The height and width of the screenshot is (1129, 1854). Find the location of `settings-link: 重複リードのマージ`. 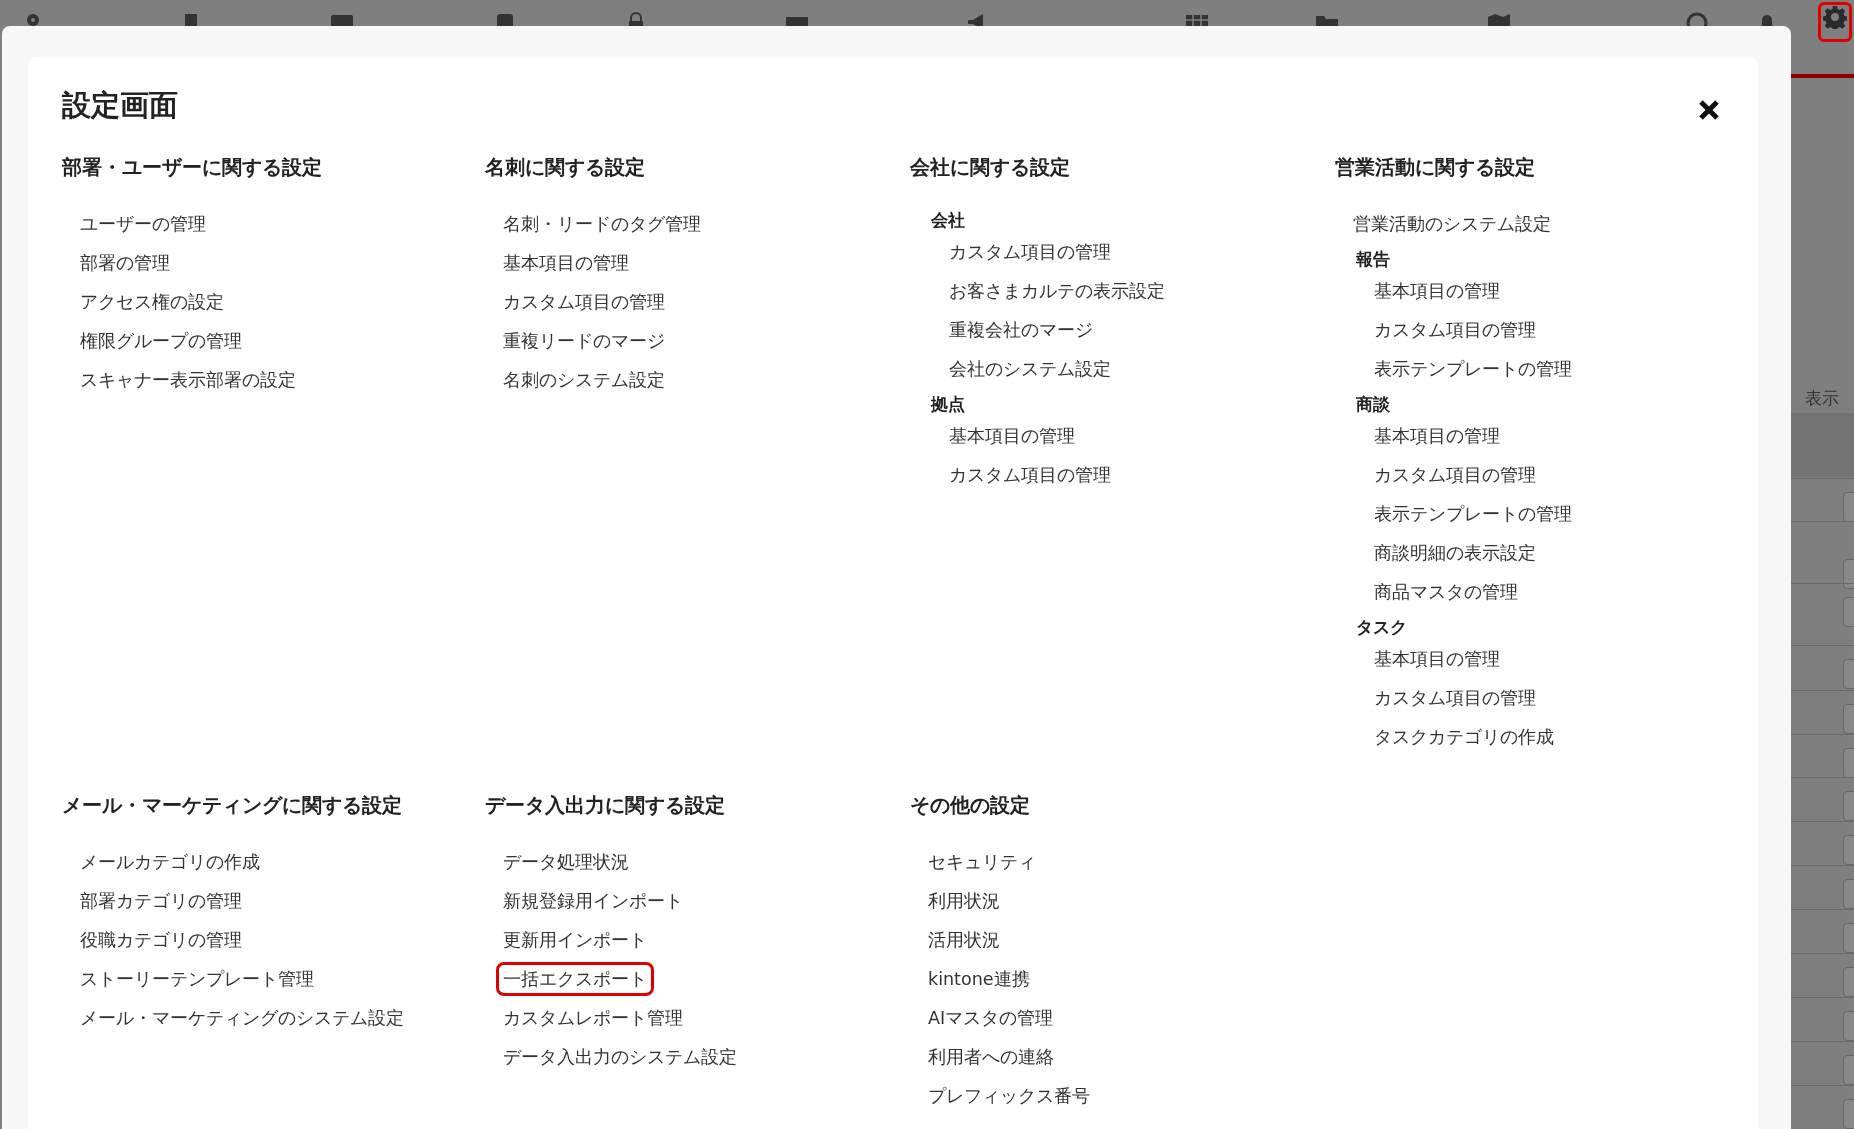

settings-link: 重複リードのマージ is located at coordinates (584, 341).